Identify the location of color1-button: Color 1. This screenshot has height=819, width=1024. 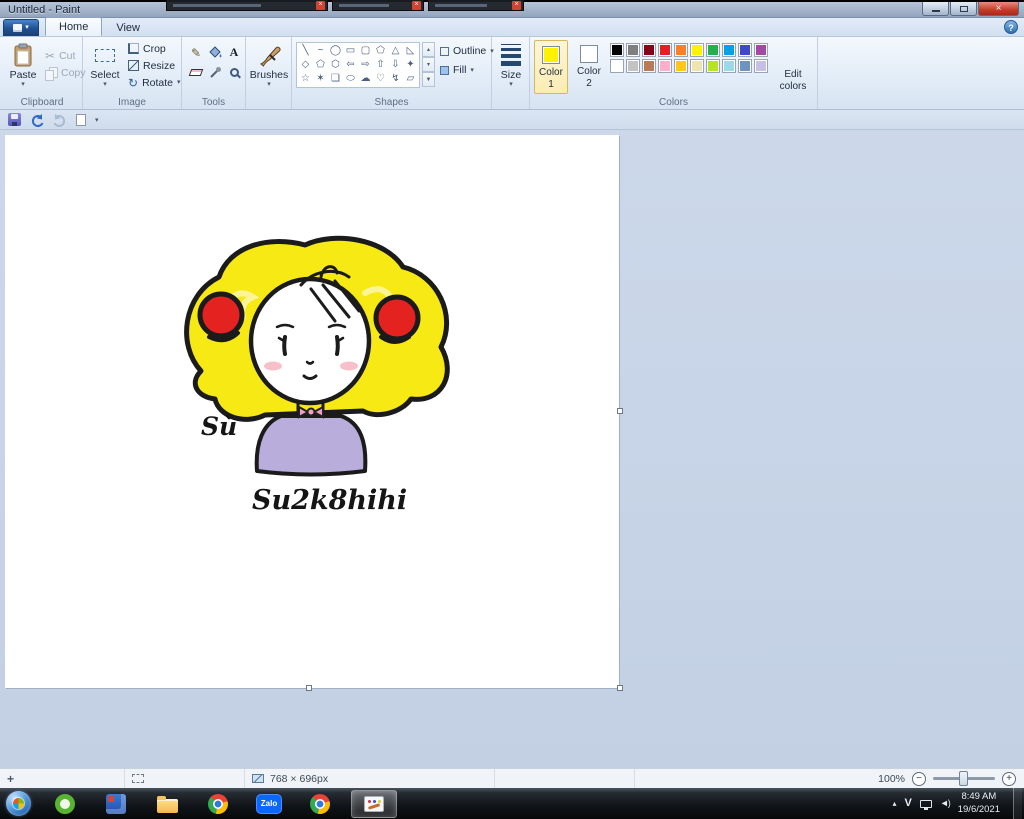
(551, 67).